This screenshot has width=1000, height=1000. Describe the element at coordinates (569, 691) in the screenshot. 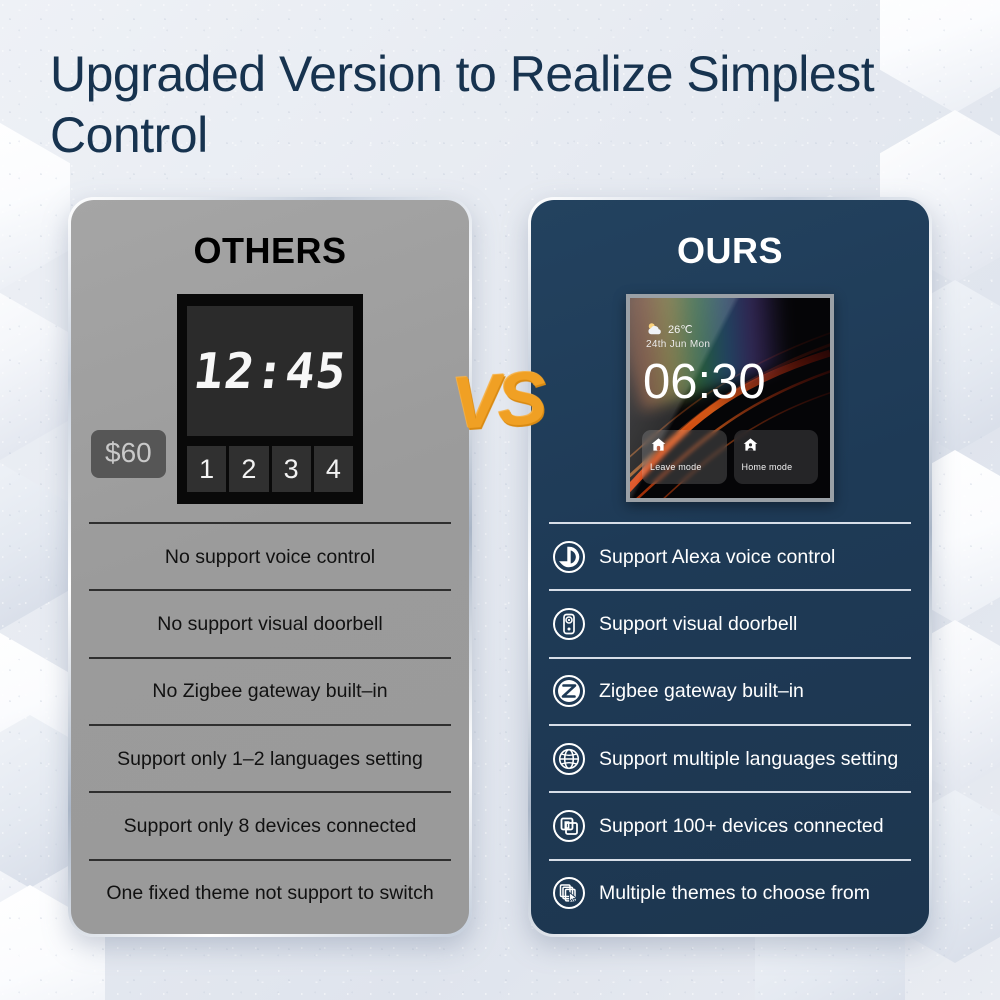

I see `zigbee-icon` at that location.